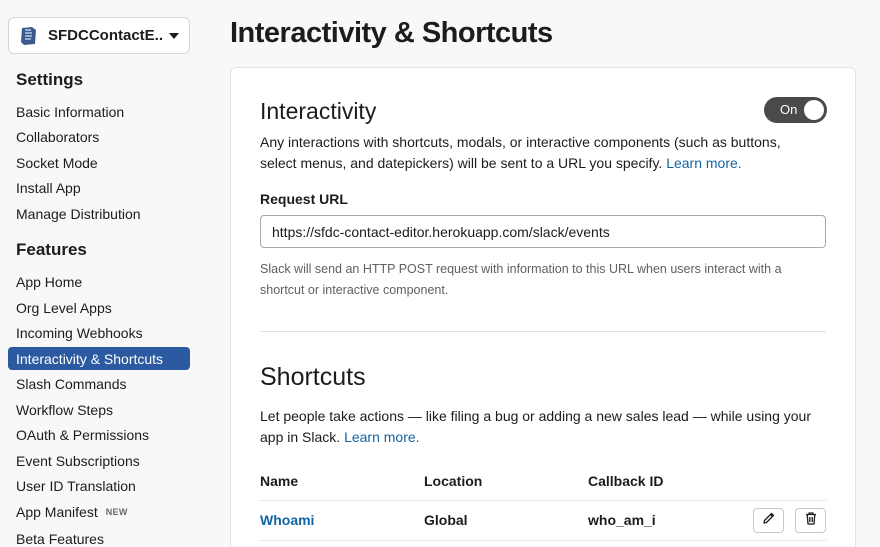 The height and width of the screenshot is (547, 880). I want to click on sidebar-item-app-manifest: App Manifest NEW, so click(99, 511).